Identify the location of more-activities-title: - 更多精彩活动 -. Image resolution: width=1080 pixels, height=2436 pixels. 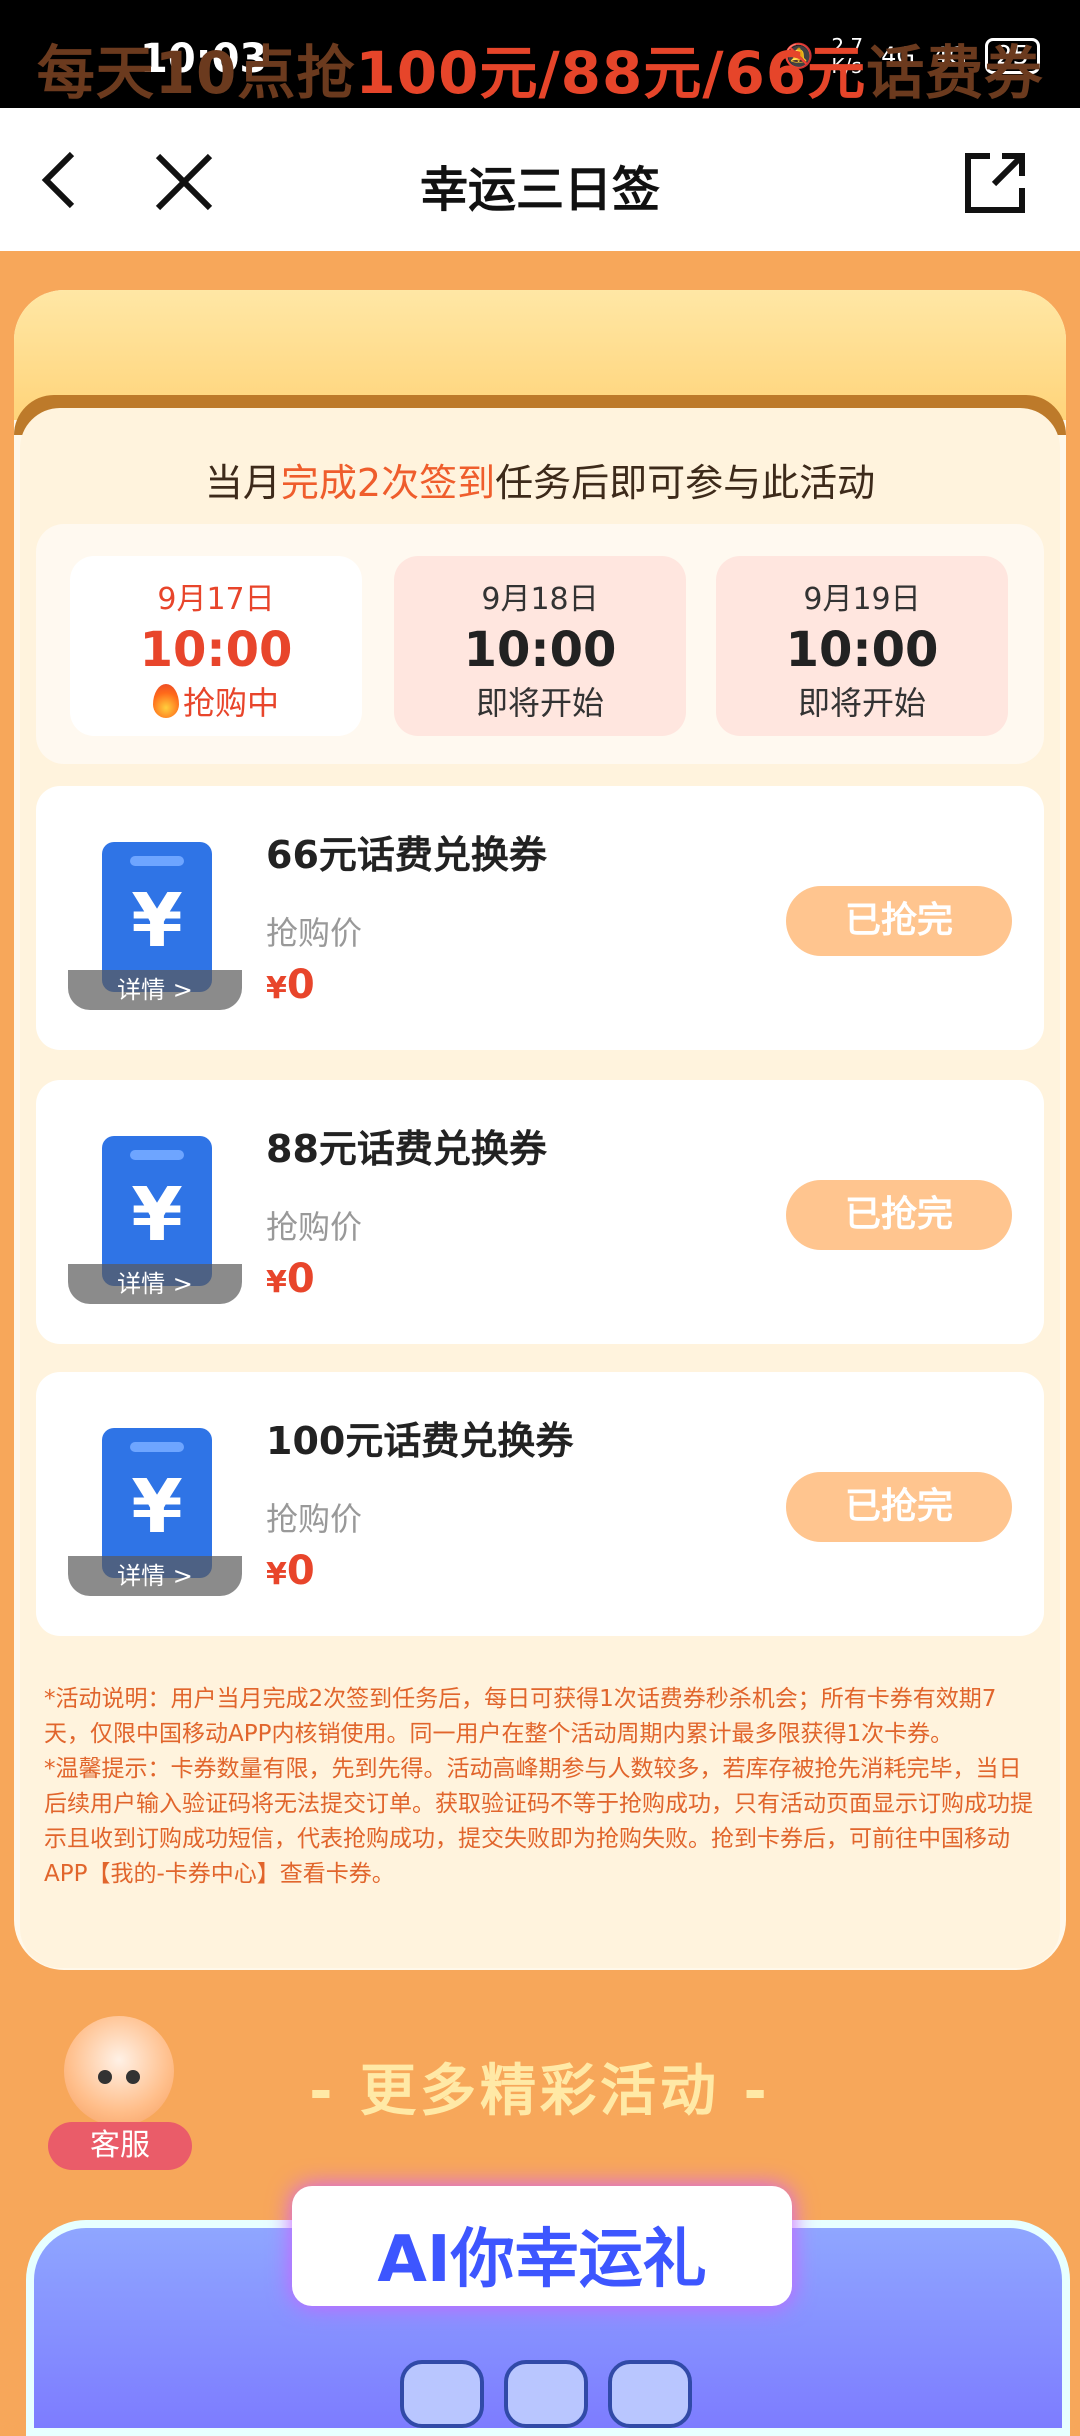
(540, 2091).